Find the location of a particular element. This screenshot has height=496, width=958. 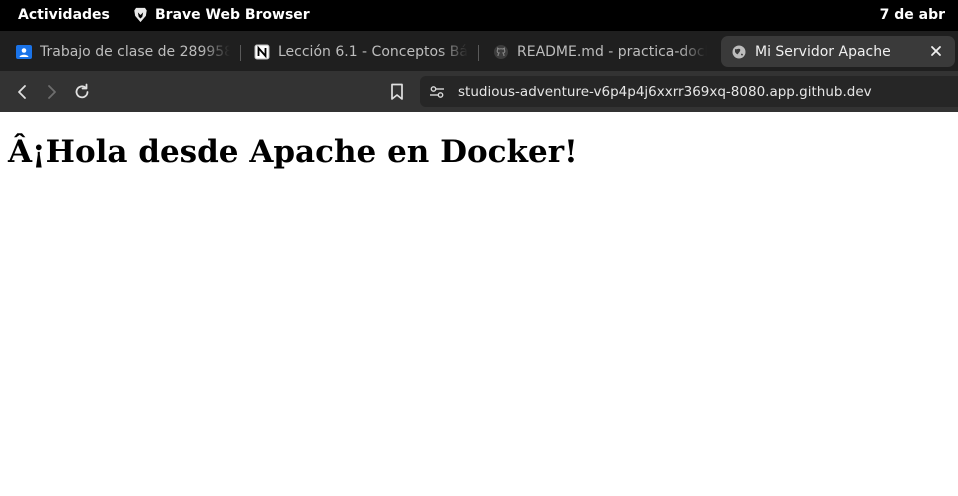

tab-title: Trabajo de clase de 2899588 is located at coordinates (135, 51).